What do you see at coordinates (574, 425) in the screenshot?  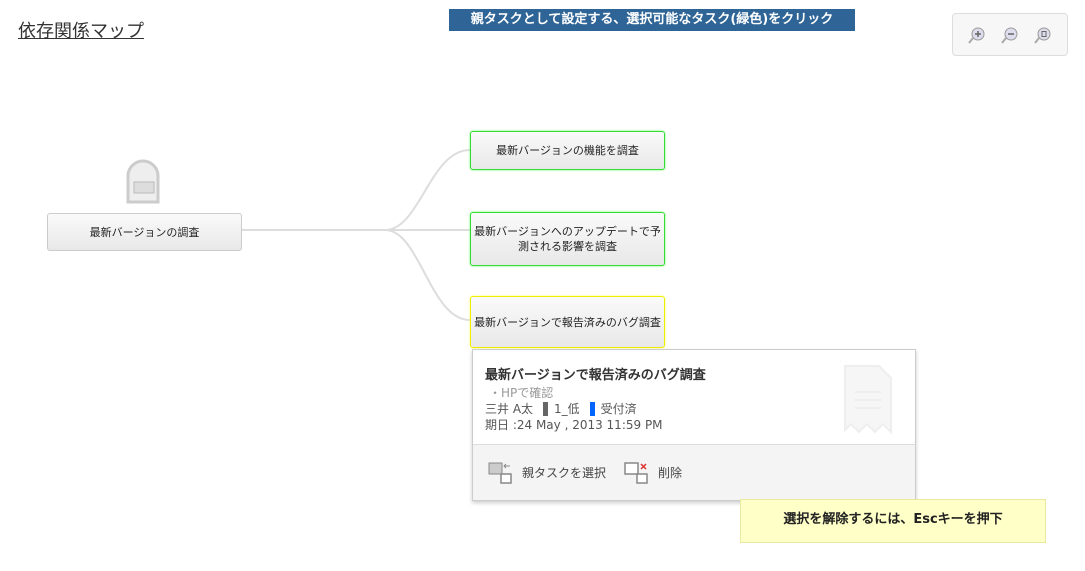 I see `due-date: 期日 :24 May , 2013 11:59 PM` at bounding box center [574, 425].